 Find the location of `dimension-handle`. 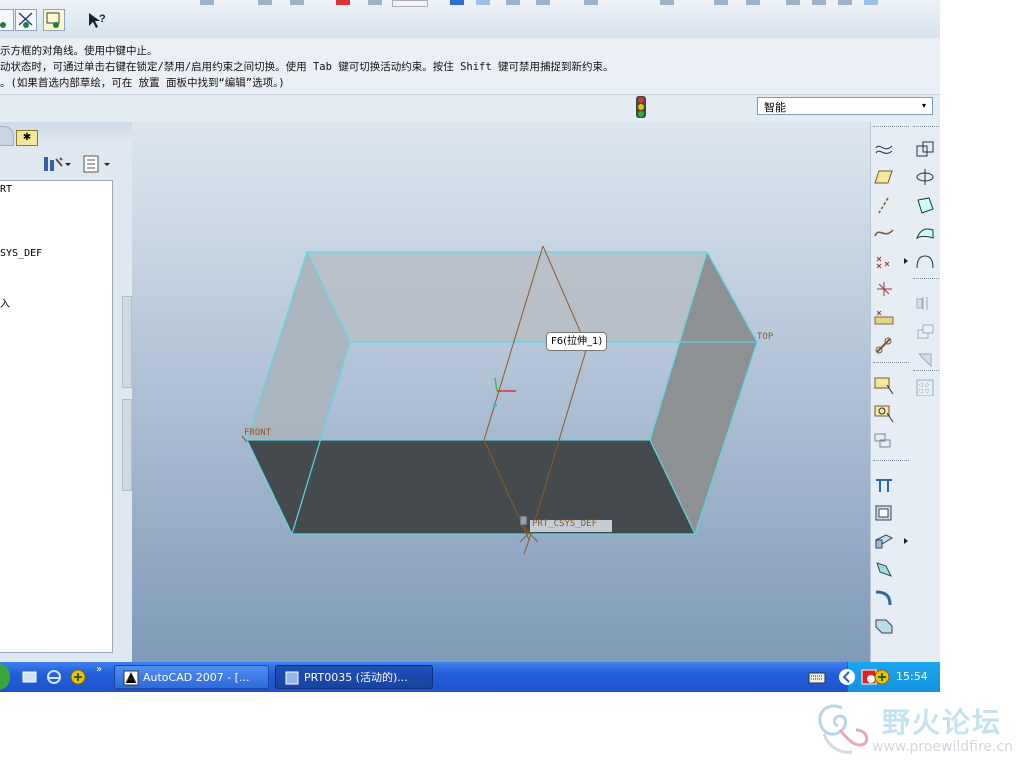

dimension-handle is located at coordinates (504, 392).